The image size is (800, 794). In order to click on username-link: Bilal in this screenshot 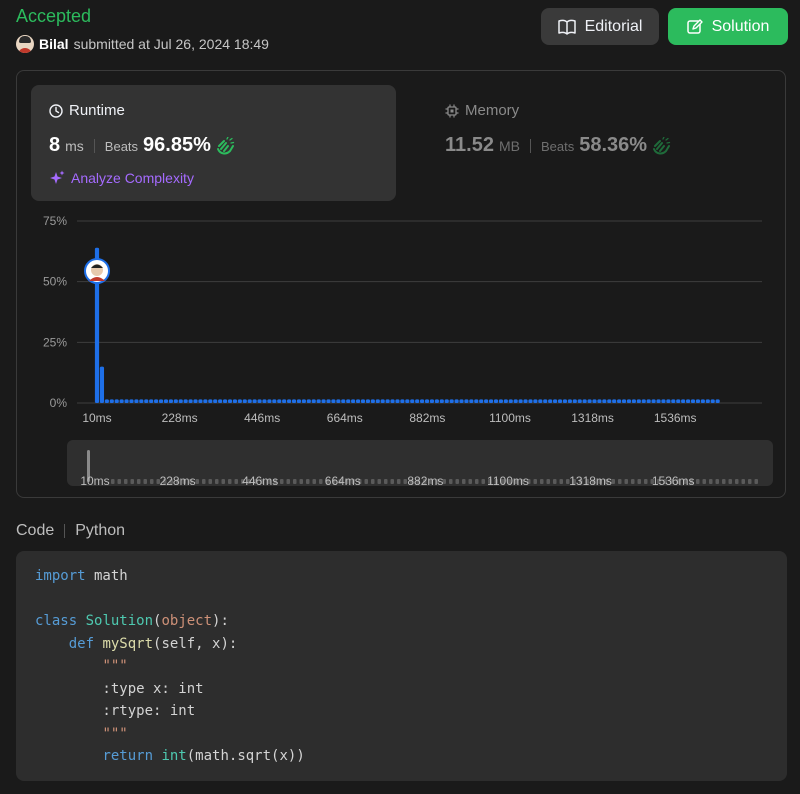, I will do `click(54, 44)`.